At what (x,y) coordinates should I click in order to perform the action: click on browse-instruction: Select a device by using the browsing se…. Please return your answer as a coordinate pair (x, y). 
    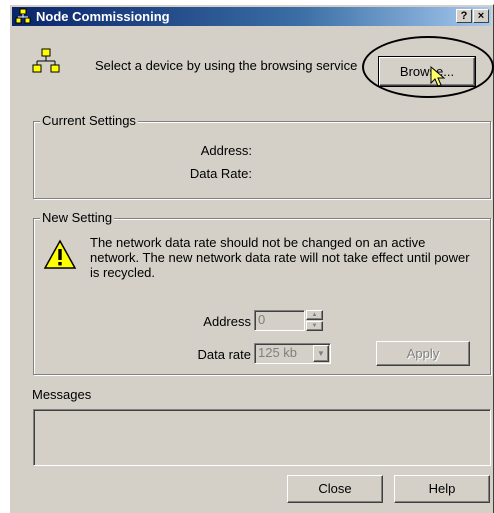
    Looking at the image, I should click on (226, 65).